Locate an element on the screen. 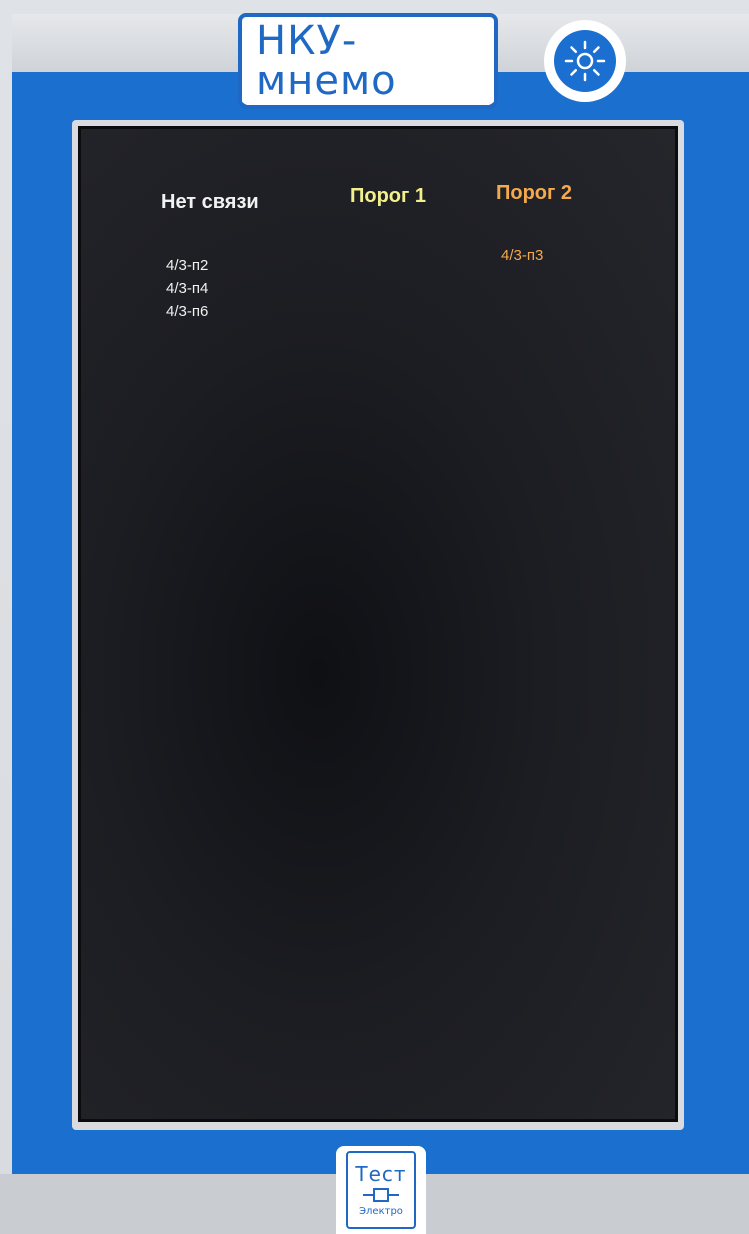 This screenshot has height=1234, width=749. product-logo-text: НКУ-мнемо is located at coordinates (368, 61).